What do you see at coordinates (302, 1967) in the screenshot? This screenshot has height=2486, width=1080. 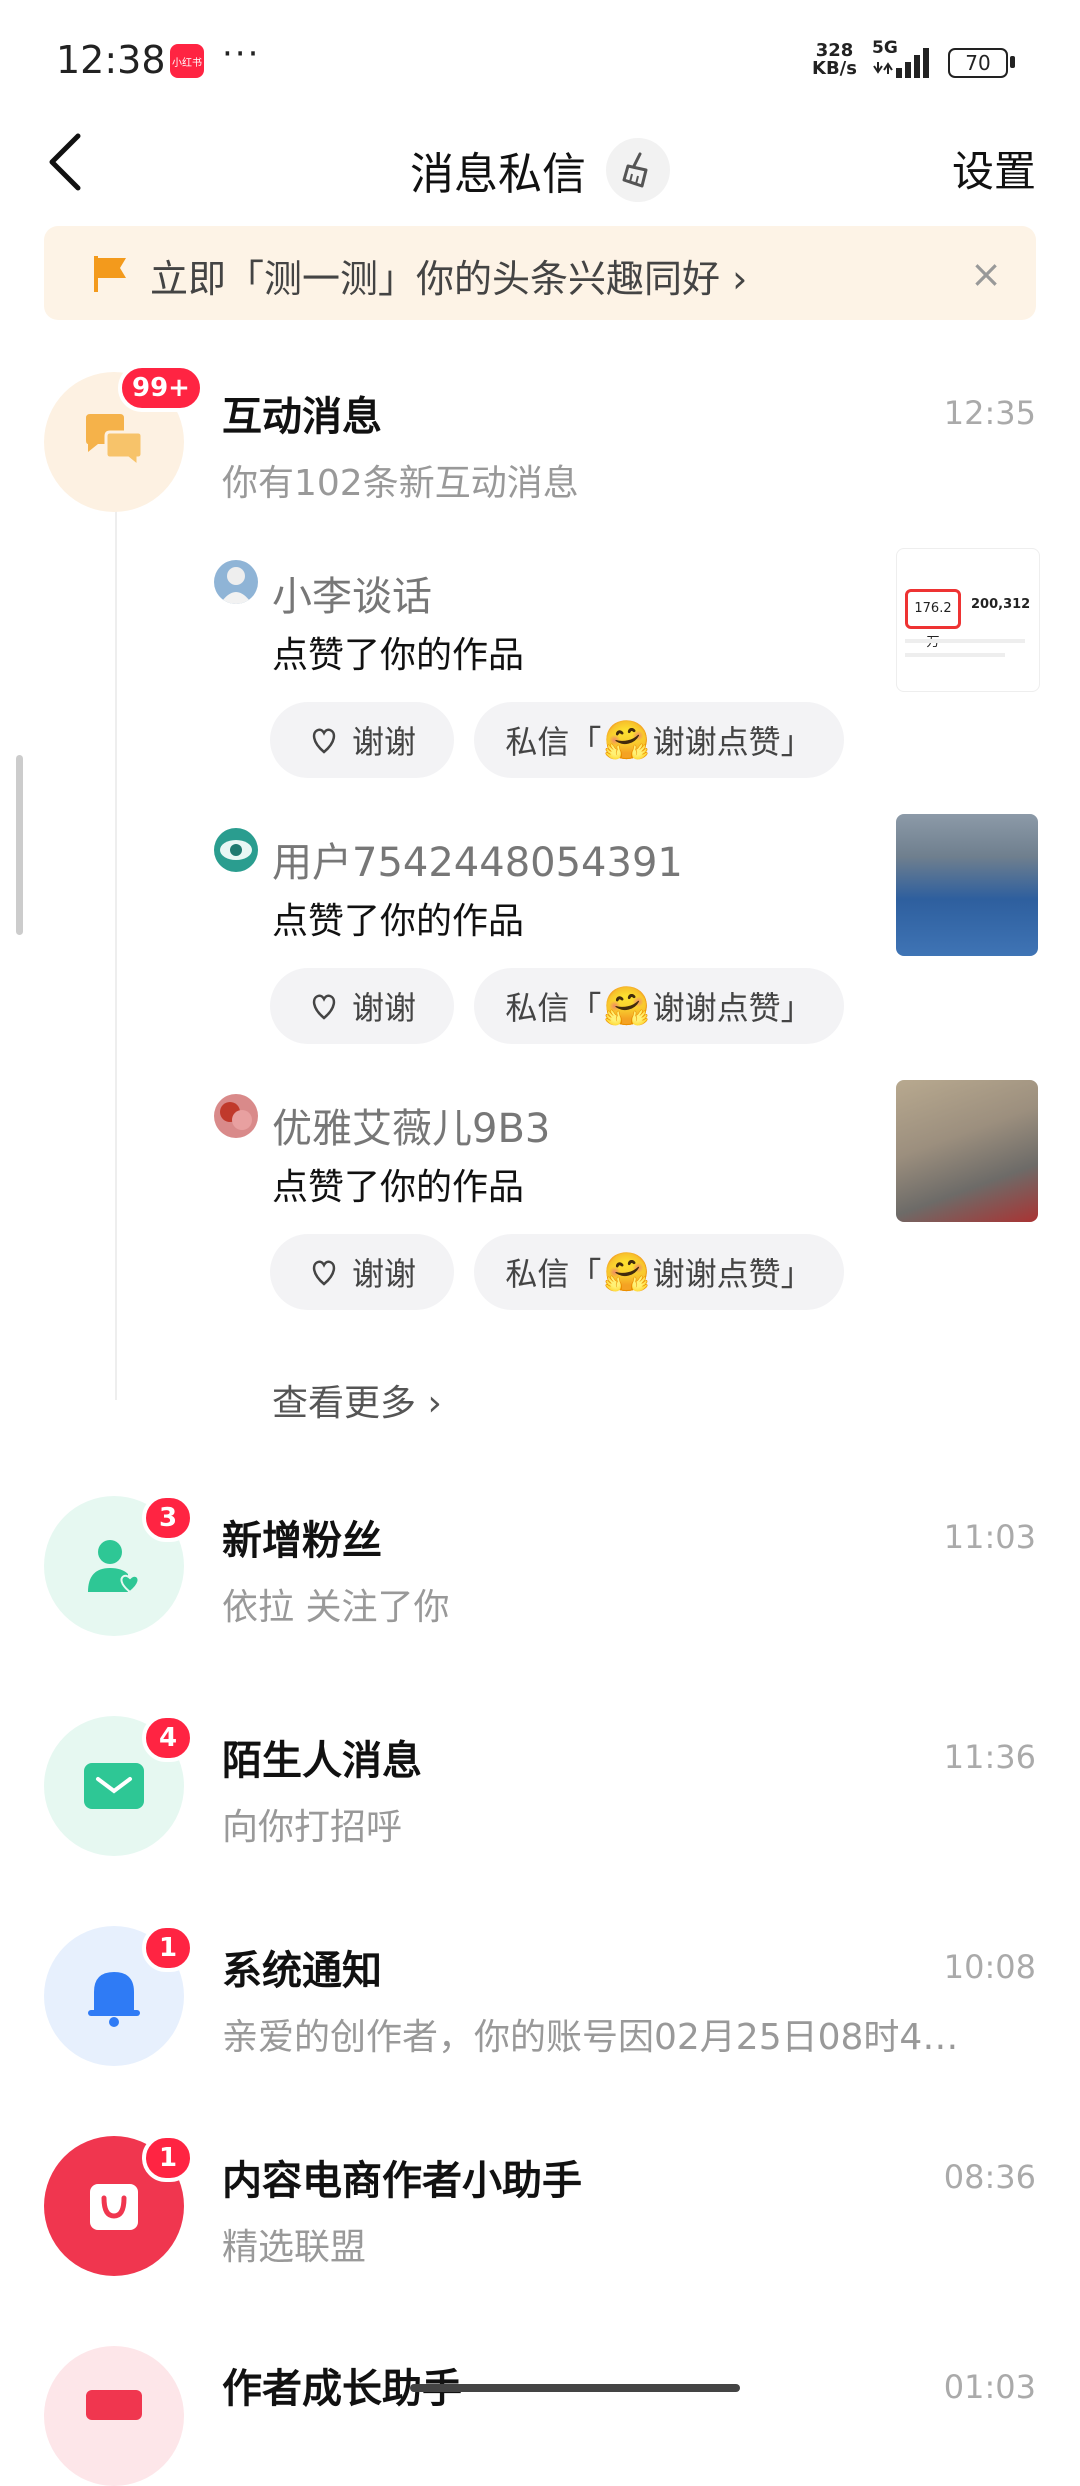 I see `system-notice-title: 系统通知` at bounding box center [302, 1967].